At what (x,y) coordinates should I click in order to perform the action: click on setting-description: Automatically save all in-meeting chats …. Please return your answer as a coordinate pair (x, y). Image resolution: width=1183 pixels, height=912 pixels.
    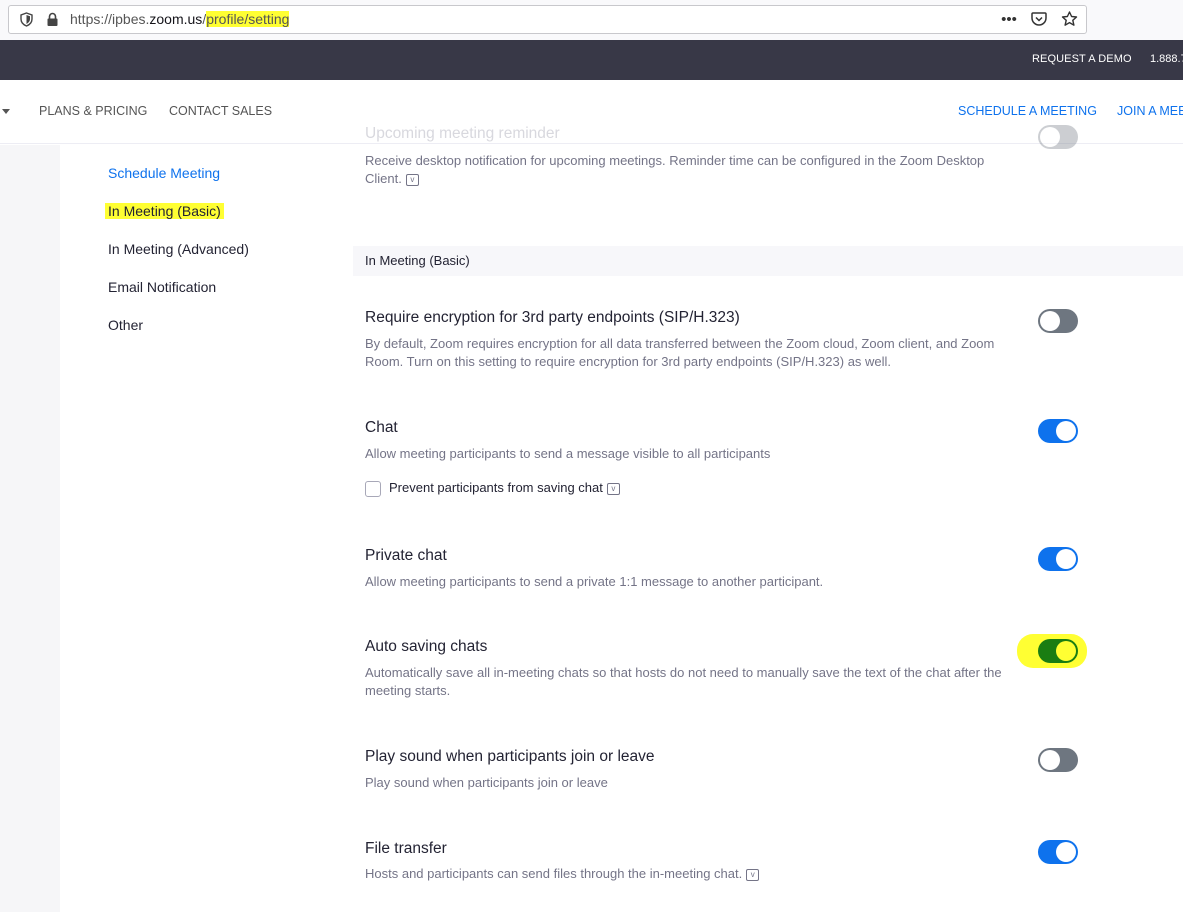
    Looking at the image, I should click on (683, 681).